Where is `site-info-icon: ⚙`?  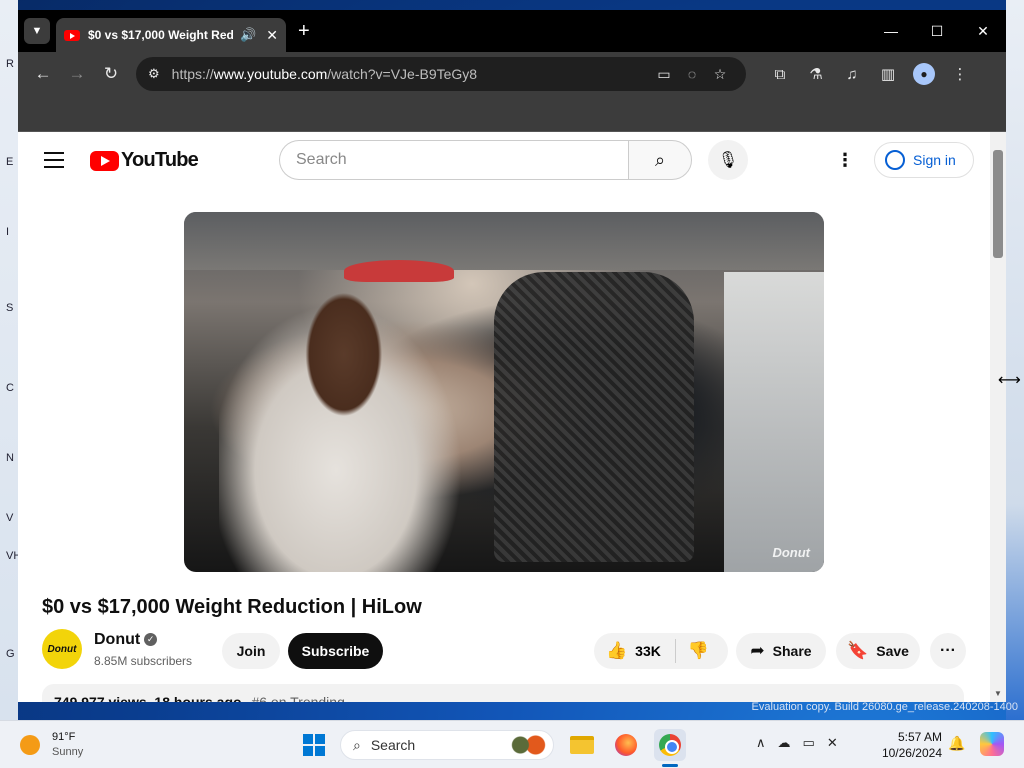 site-info-icon: ⚙ is located at coordinates (154, 74).